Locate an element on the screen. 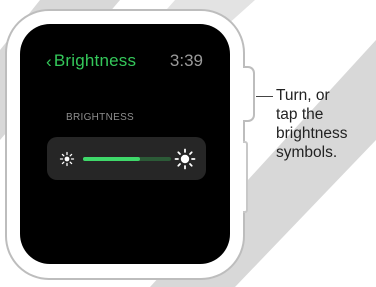 This screenshot has height=287, width=376. side-button is located at coordinates (245, 177).